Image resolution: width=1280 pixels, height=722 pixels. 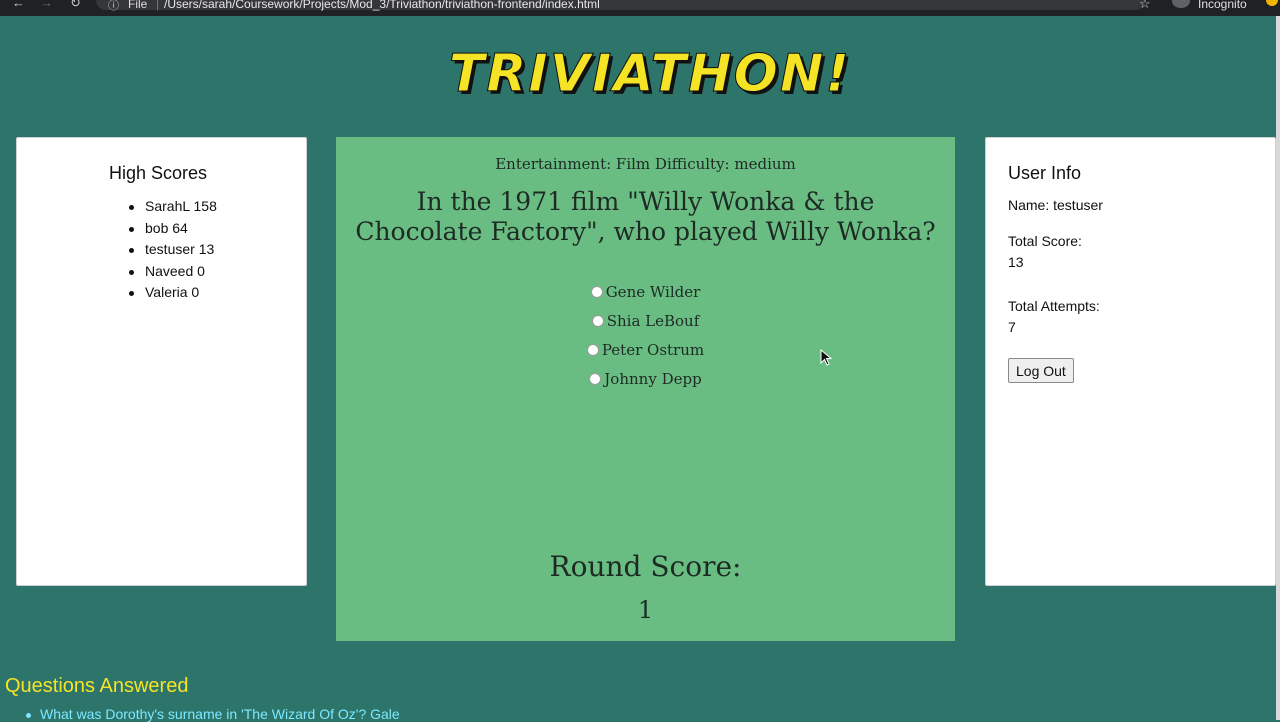 I want to click on incognito-label: Incognito, so click(x=1222, y=5).